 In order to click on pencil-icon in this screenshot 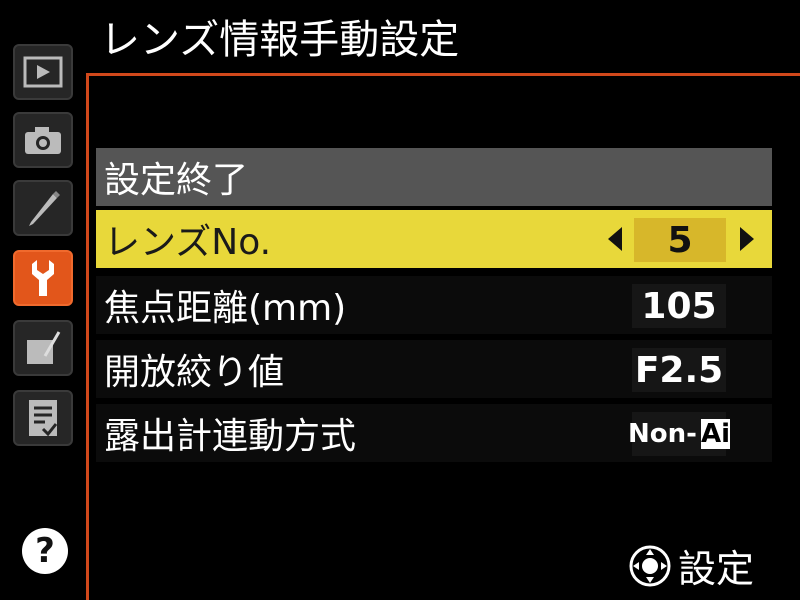, I will do `click(44, 208)`.